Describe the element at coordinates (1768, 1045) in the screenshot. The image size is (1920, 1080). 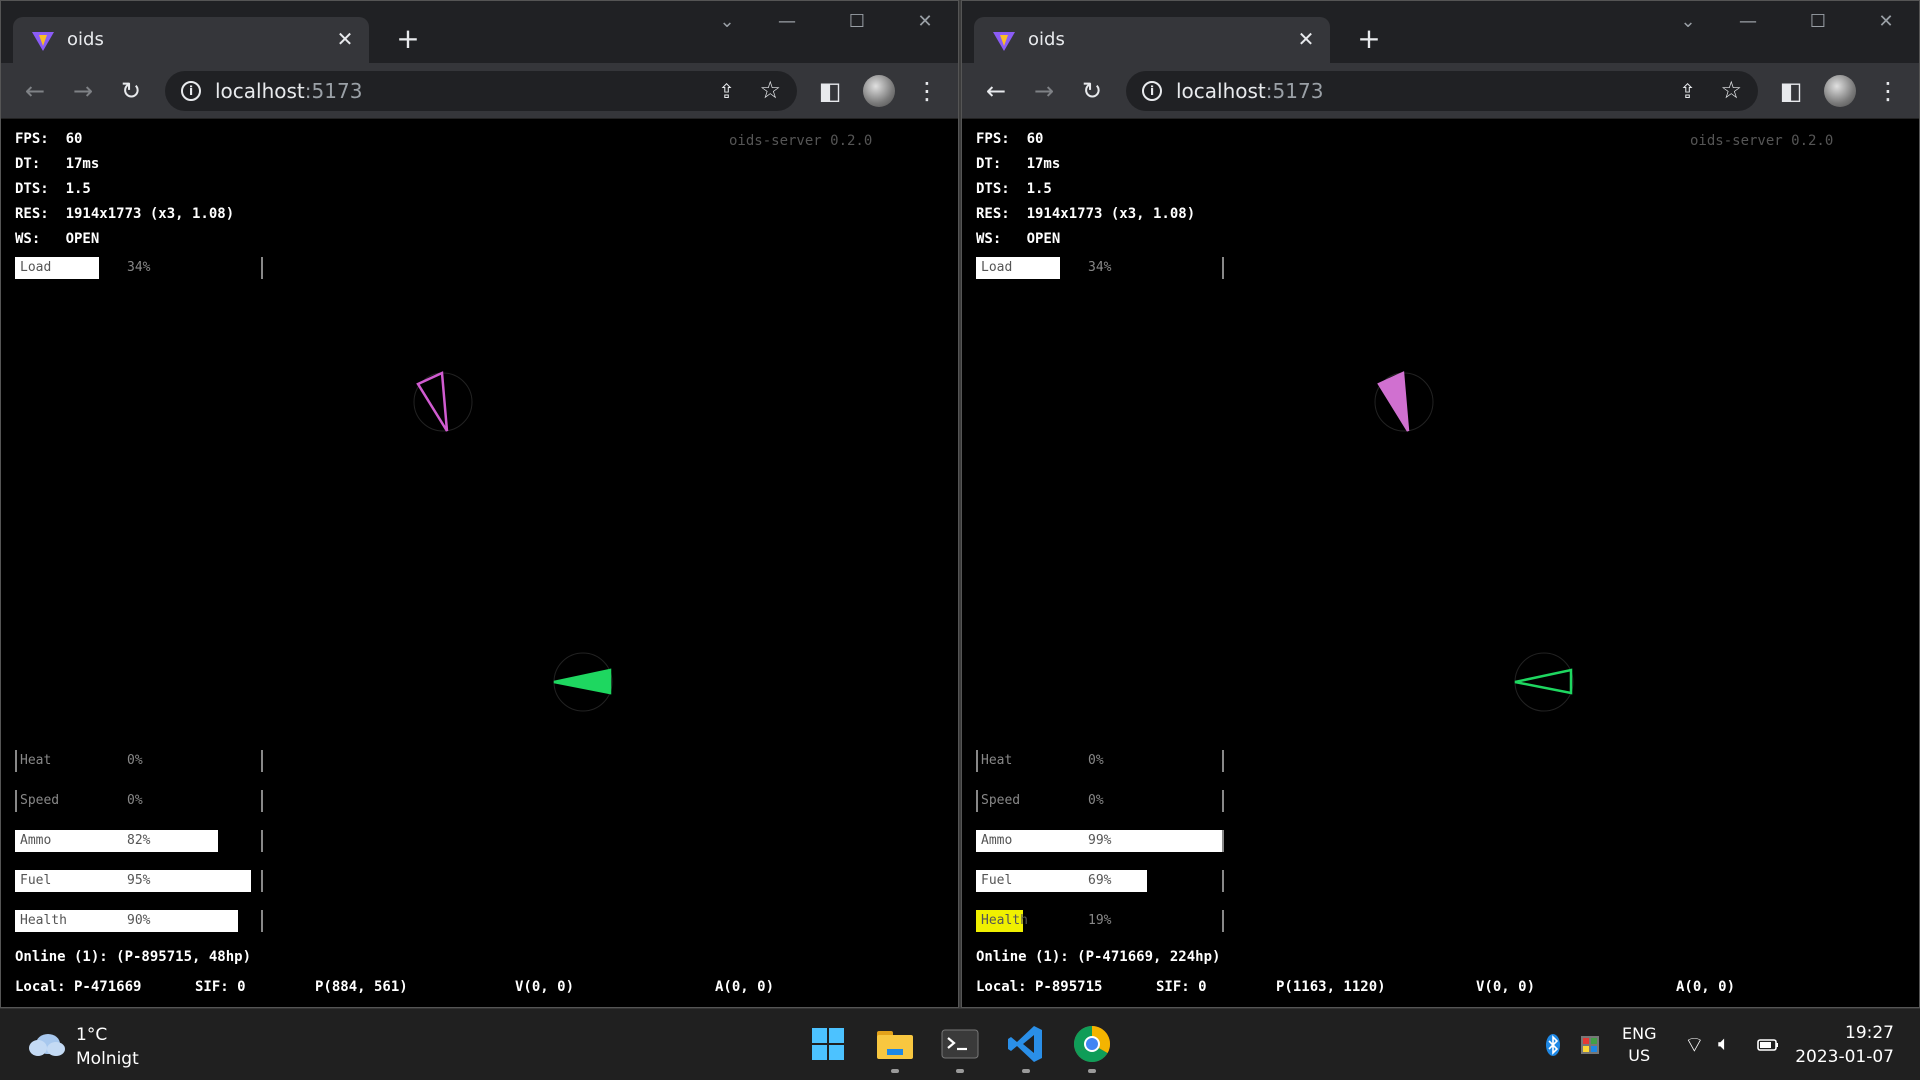
I see `battery-icon` at that location.